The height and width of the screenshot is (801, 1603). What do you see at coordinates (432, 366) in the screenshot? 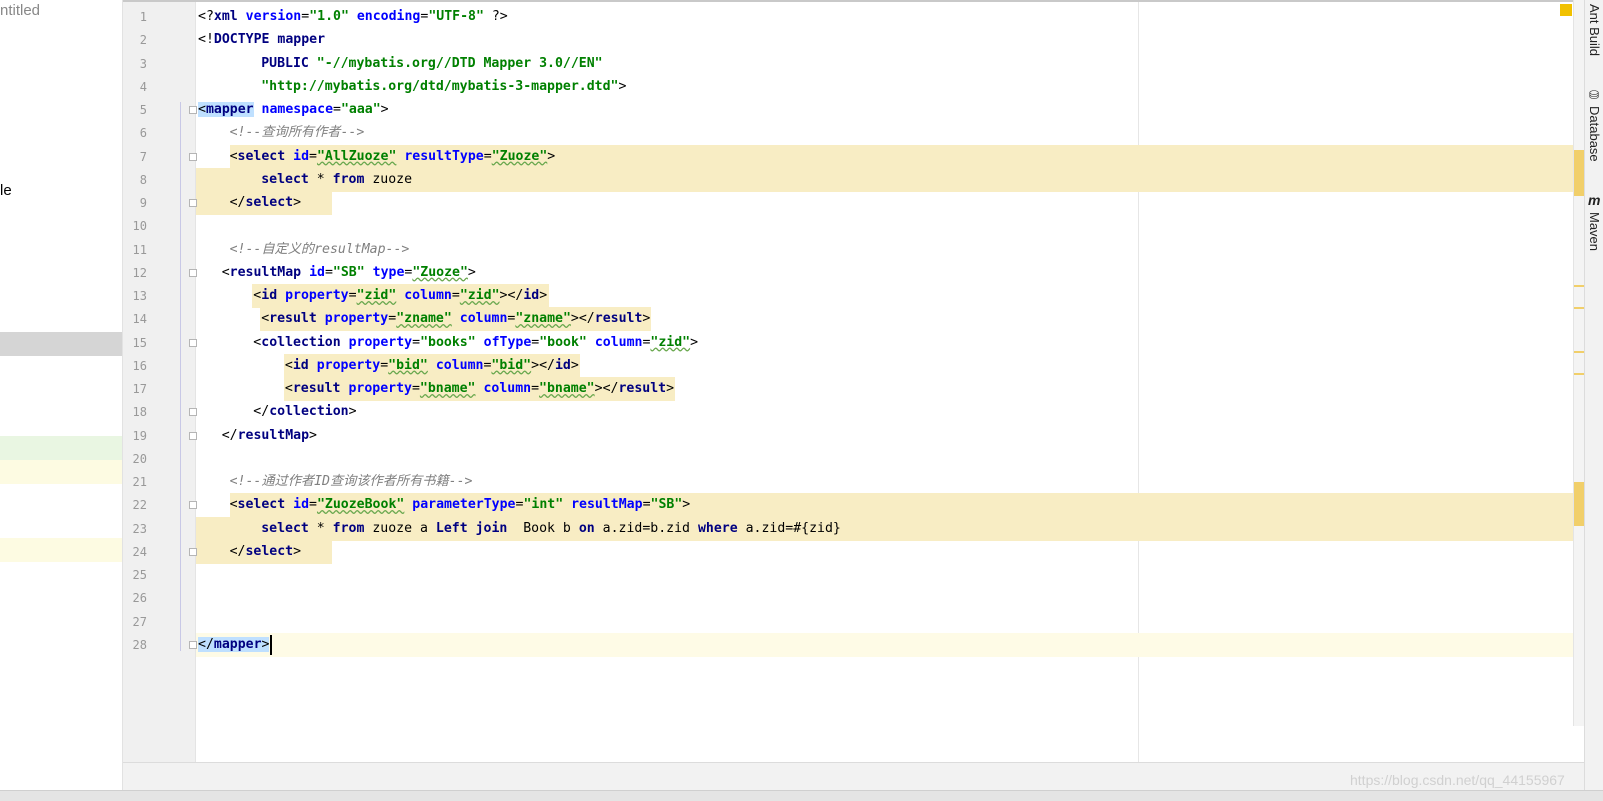
I see `code-line: <id property="bid" column="bid"></id>` at bounding box center [432, 366].